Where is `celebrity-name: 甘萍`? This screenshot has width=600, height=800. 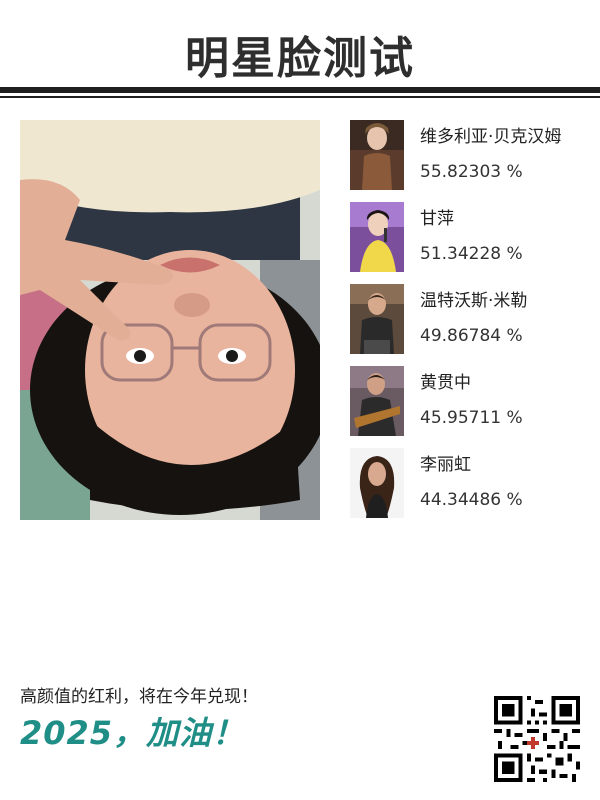
celebrity-name: 甘萍 is located at coordinates (437, 219).